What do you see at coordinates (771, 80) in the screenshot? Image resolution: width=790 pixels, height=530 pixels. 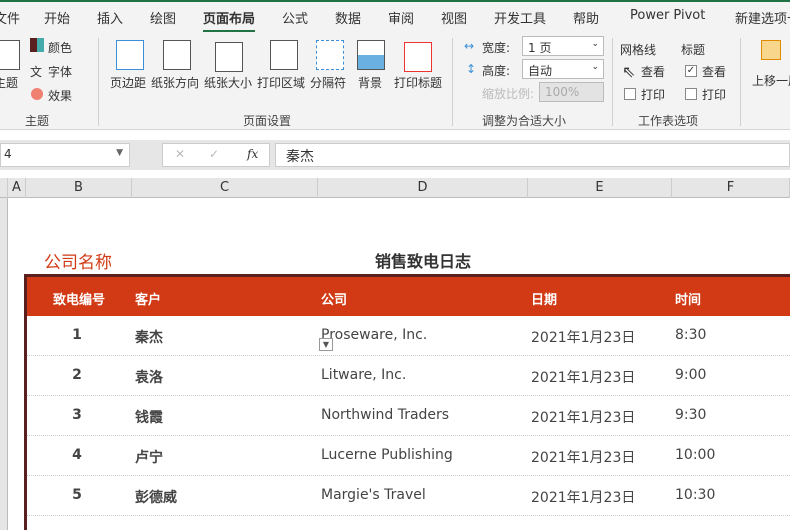 I see `bring-forward-button: 上移一层` at bounding box center [771, 80].